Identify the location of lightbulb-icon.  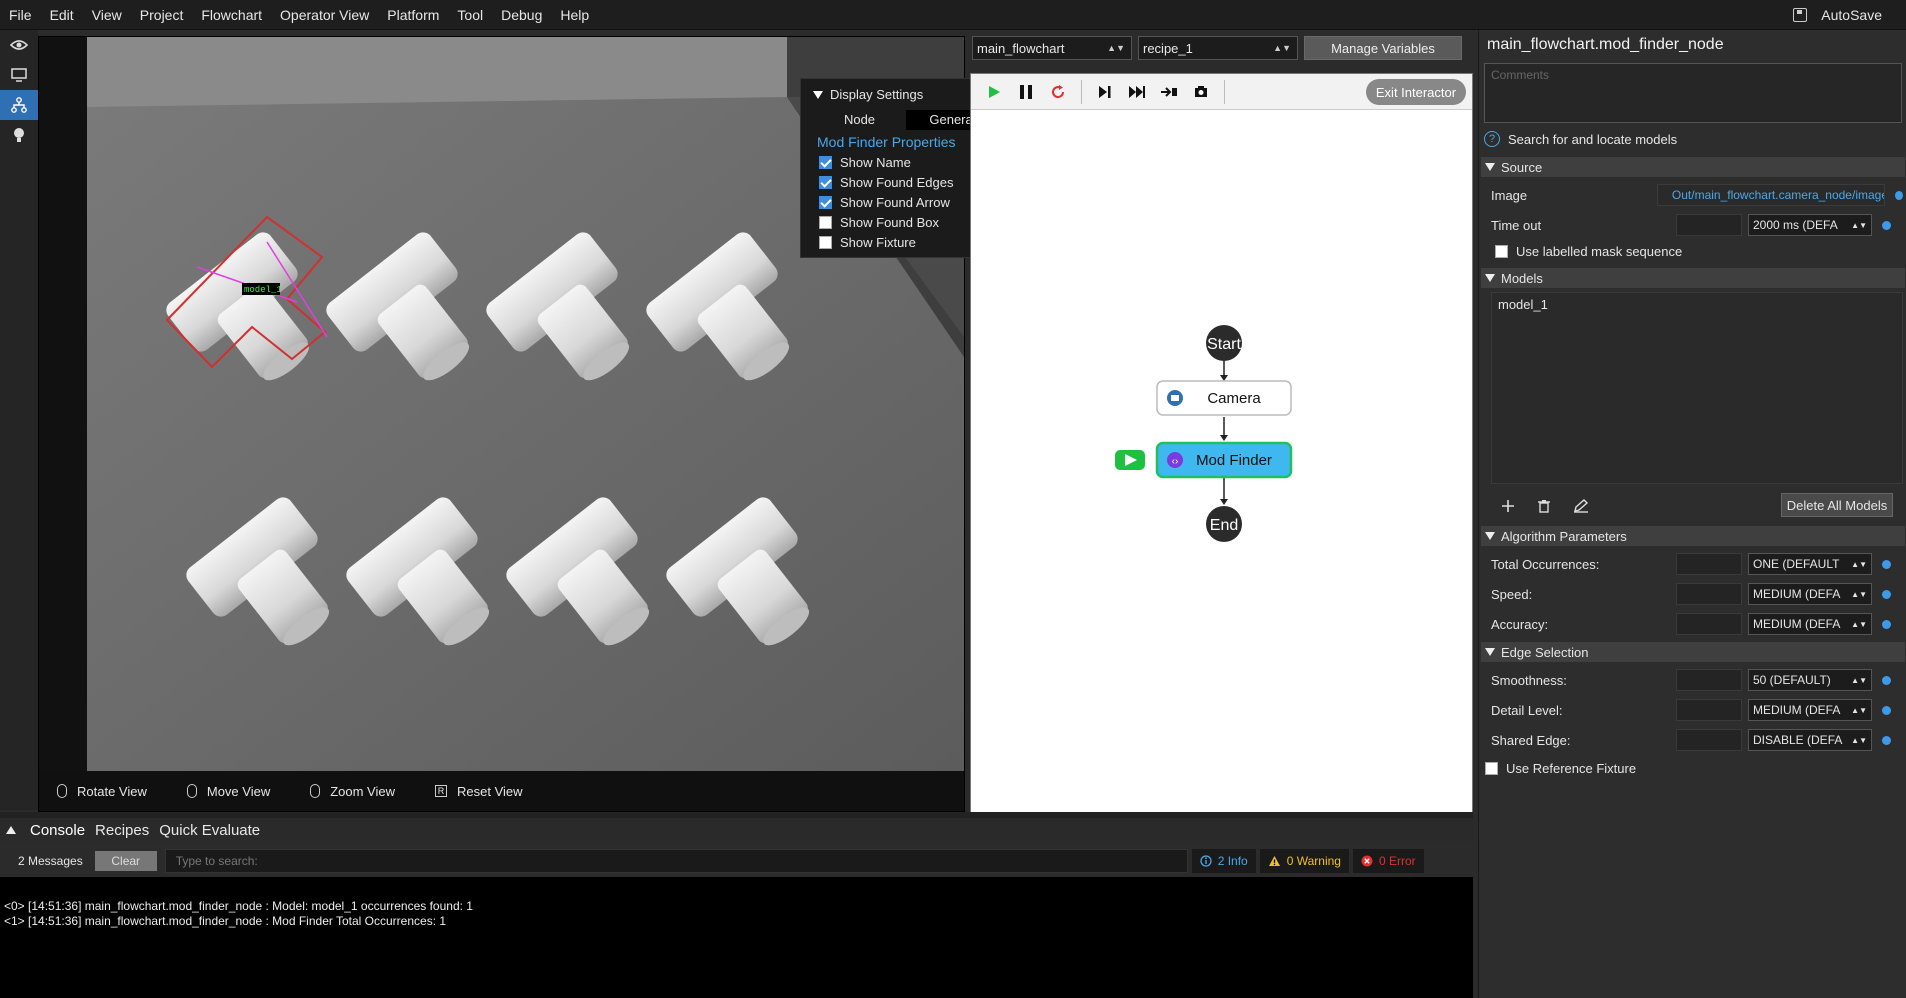
(19, 135).